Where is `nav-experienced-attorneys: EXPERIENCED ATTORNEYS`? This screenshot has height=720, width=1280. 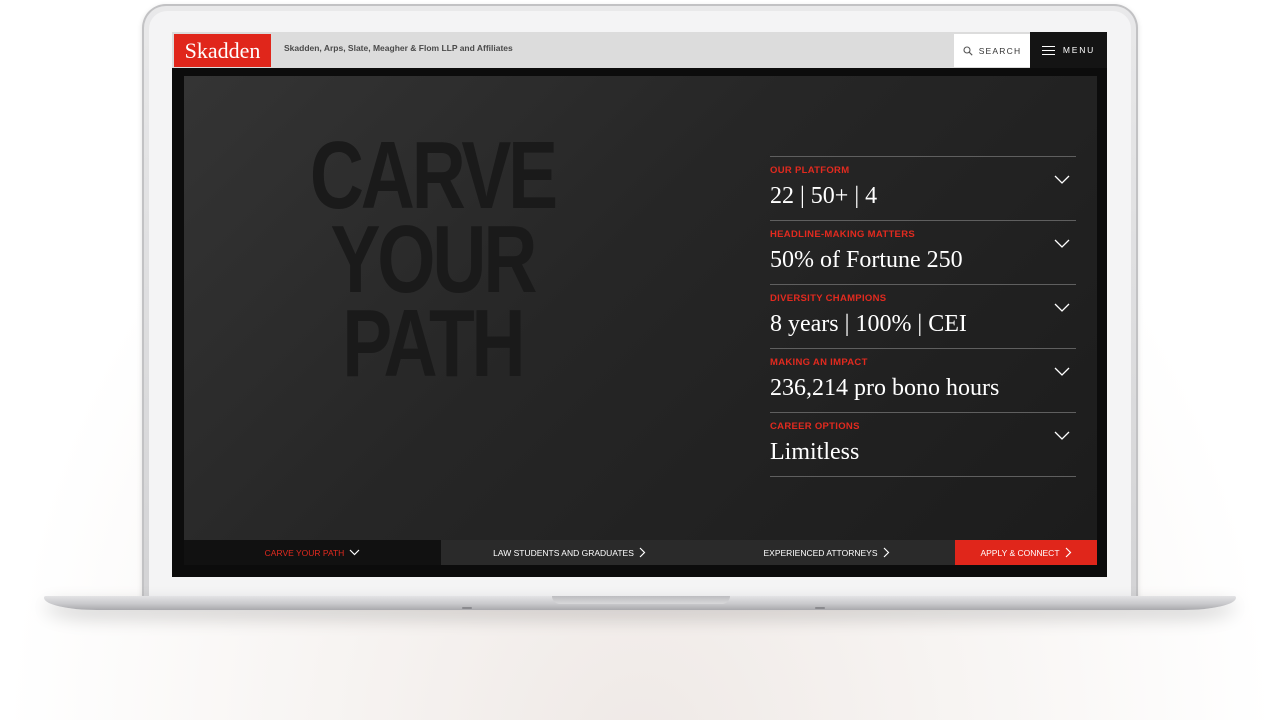 nav-experienced-attorneys: EXPERIENCED ATTORNEYS is located at coordinates (826, 552).